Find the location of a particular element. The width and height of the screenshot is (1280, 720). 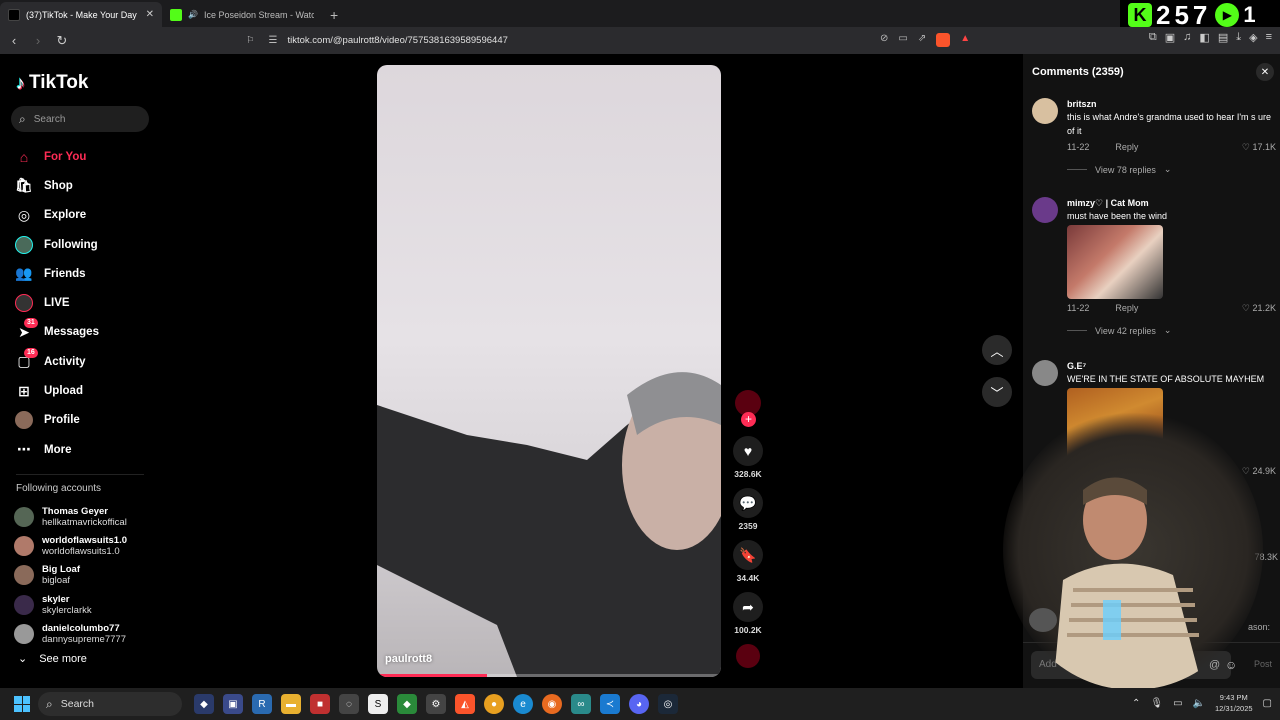

nav-explore: ◎ Explore is located at coordinates (56, 215).